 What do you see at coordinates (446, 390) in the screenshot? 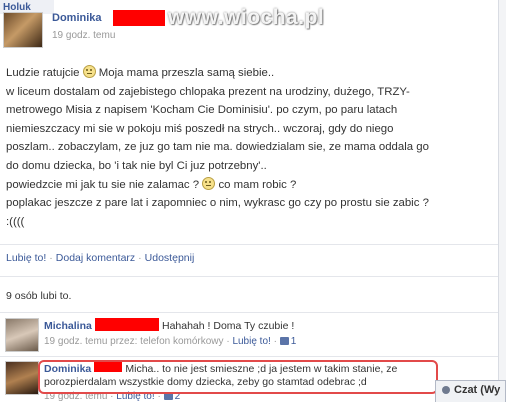
I see `chat-status-icon` at bounding box center [446, 390].